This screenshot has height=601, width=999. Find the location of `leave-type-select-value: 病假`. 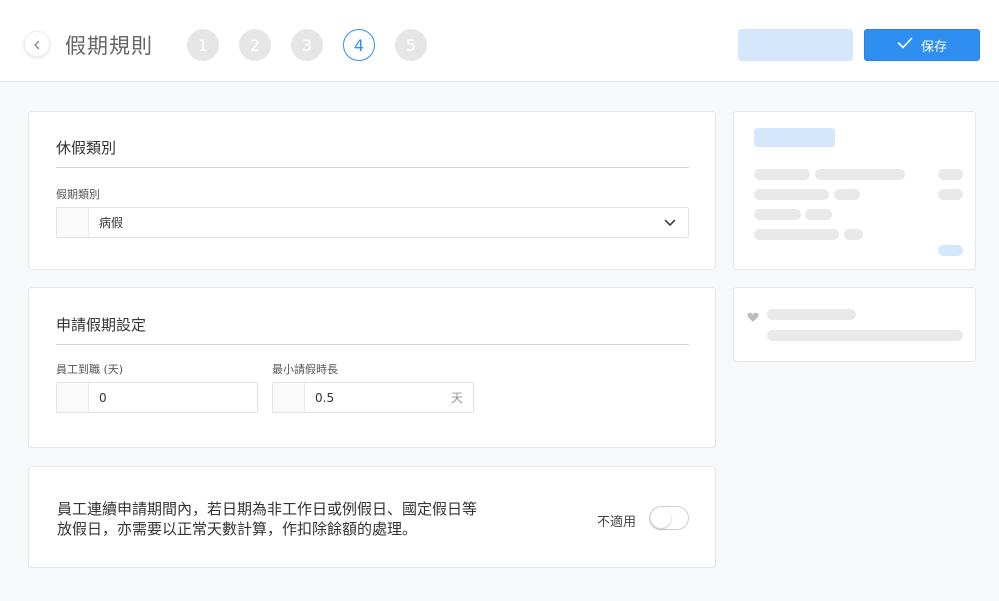

leave-type-select-value: 病假 is located at coordinates (111, 223).